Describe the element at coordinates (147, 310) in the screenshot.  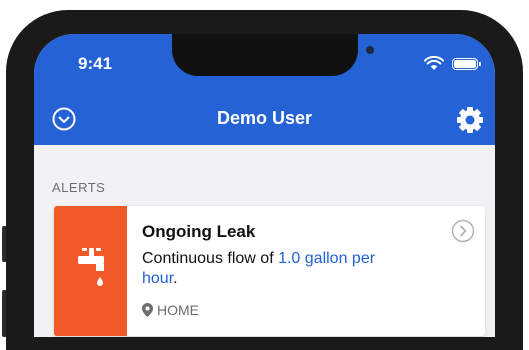
I see `map-pin-icon` at that location.